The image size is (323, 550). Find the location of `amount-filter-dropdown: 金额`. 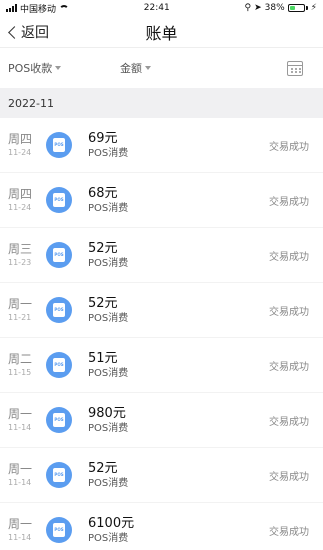

amount-filter-dropdown: 金额 is located at coordinates (135, 68).